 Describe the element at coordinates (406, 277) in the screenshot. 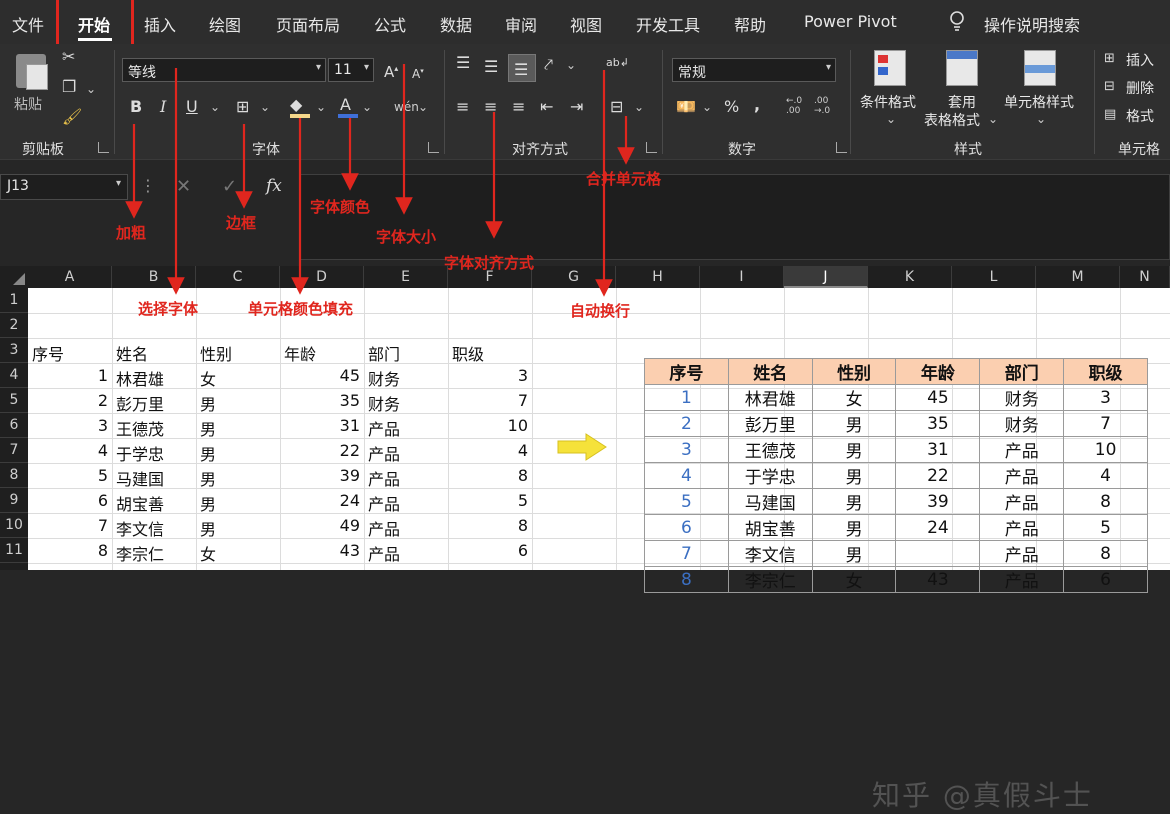

I see `column-header: E` at that location.